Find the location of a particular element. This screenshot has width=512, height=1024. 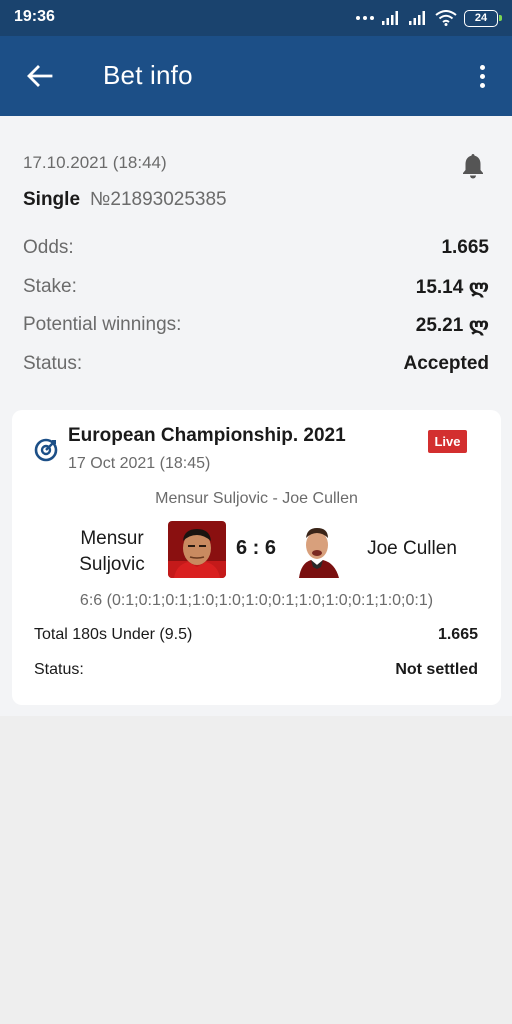

stake-row: Stake: 15.14 ლ is located at coordinates (256, 289).